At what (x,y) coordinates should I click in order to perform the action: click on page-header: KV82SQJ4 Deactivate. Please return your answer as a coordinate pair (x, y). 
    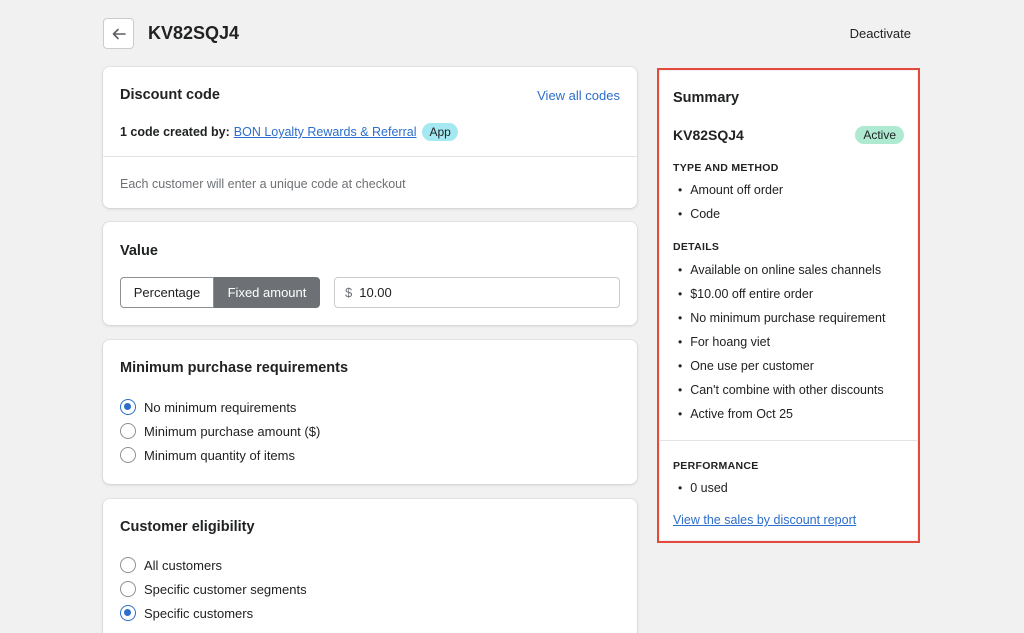
    Looking at the image, I should click on (508, 34).